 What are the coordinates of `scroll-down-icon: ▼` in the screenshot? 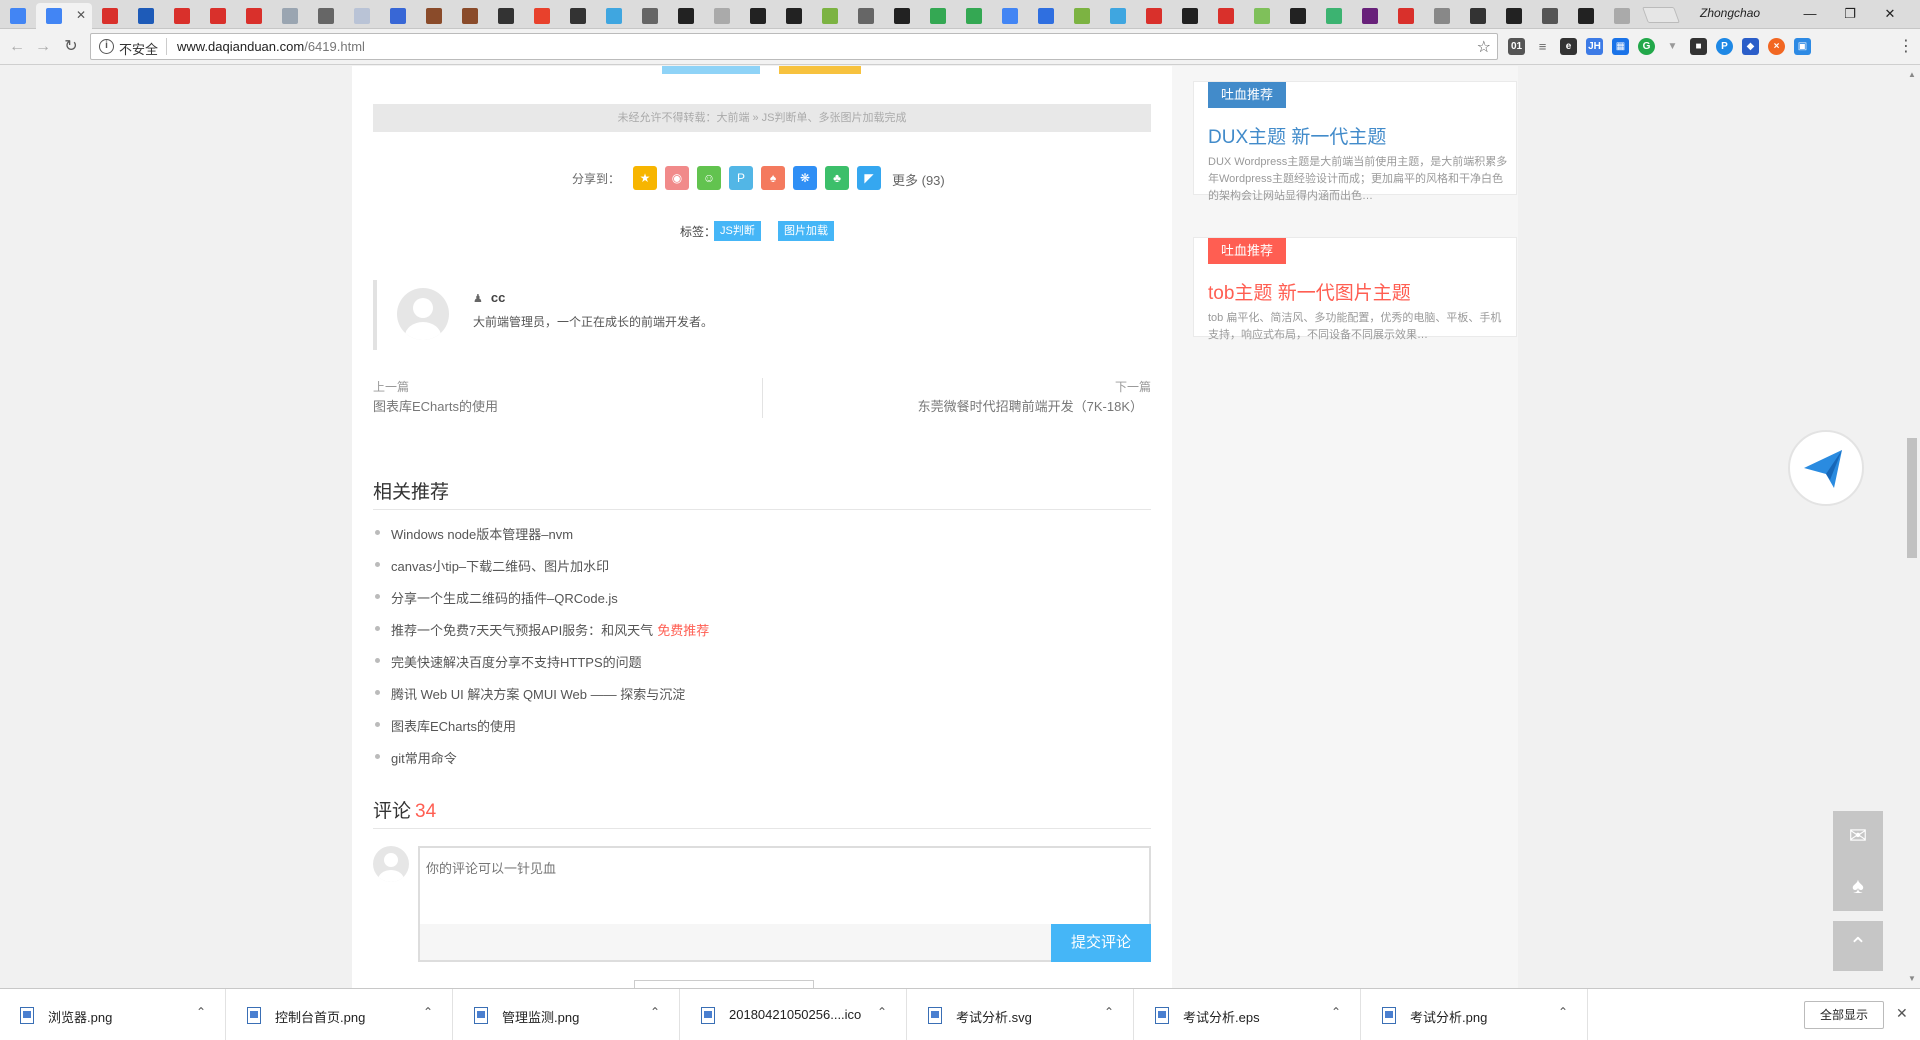 It's located at (1912, 978).